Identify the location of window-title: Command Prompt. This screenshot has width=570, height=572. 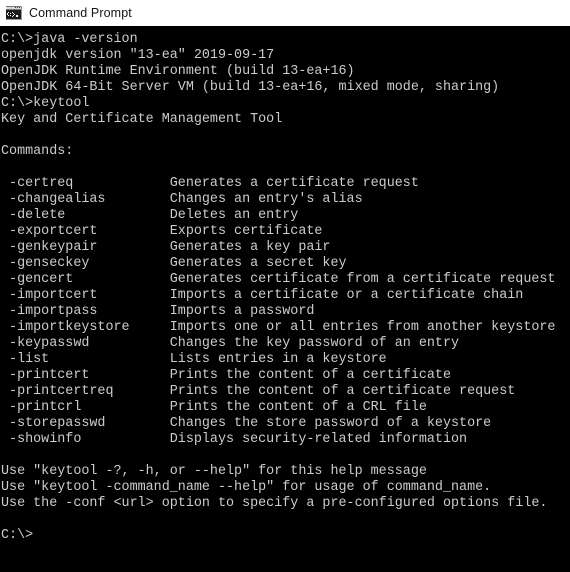
(80, 13).